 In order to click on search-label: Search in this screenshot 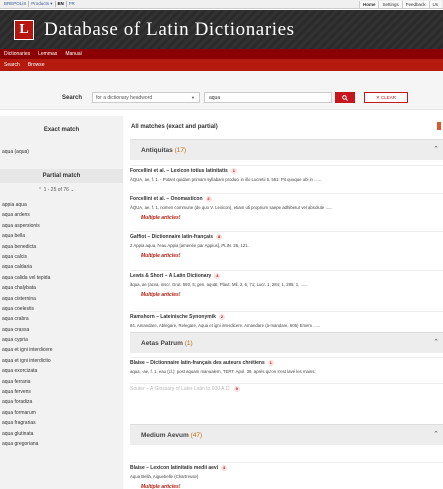, I will do `click(72, 98)`.